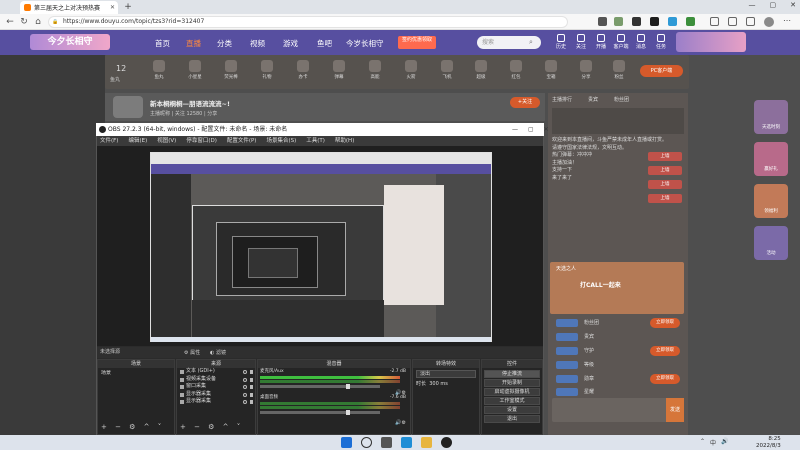 The height and width of the screenshot is (450, 800). I want to click on clock: 8:25 2022/8/3, so click(768, 442).